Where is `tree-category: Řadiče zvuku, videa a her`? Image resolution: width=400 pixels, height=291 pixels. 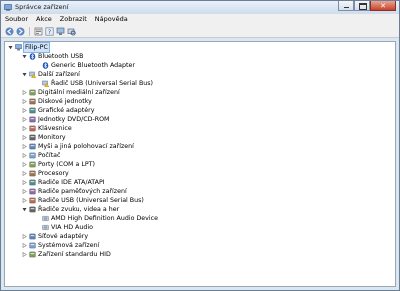 tree-category: Řadiče zvuku, videa a her is located at coordinates (200, 209).